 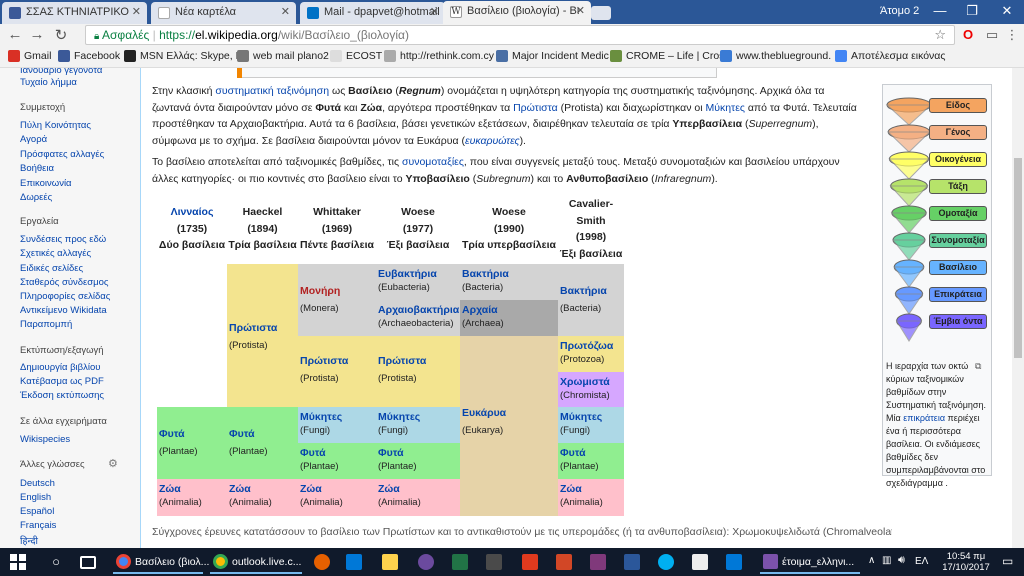 What do you see at coordinates (494, 562) in the screenshot?
I see `app-icon` at bounding box center [494, 562].